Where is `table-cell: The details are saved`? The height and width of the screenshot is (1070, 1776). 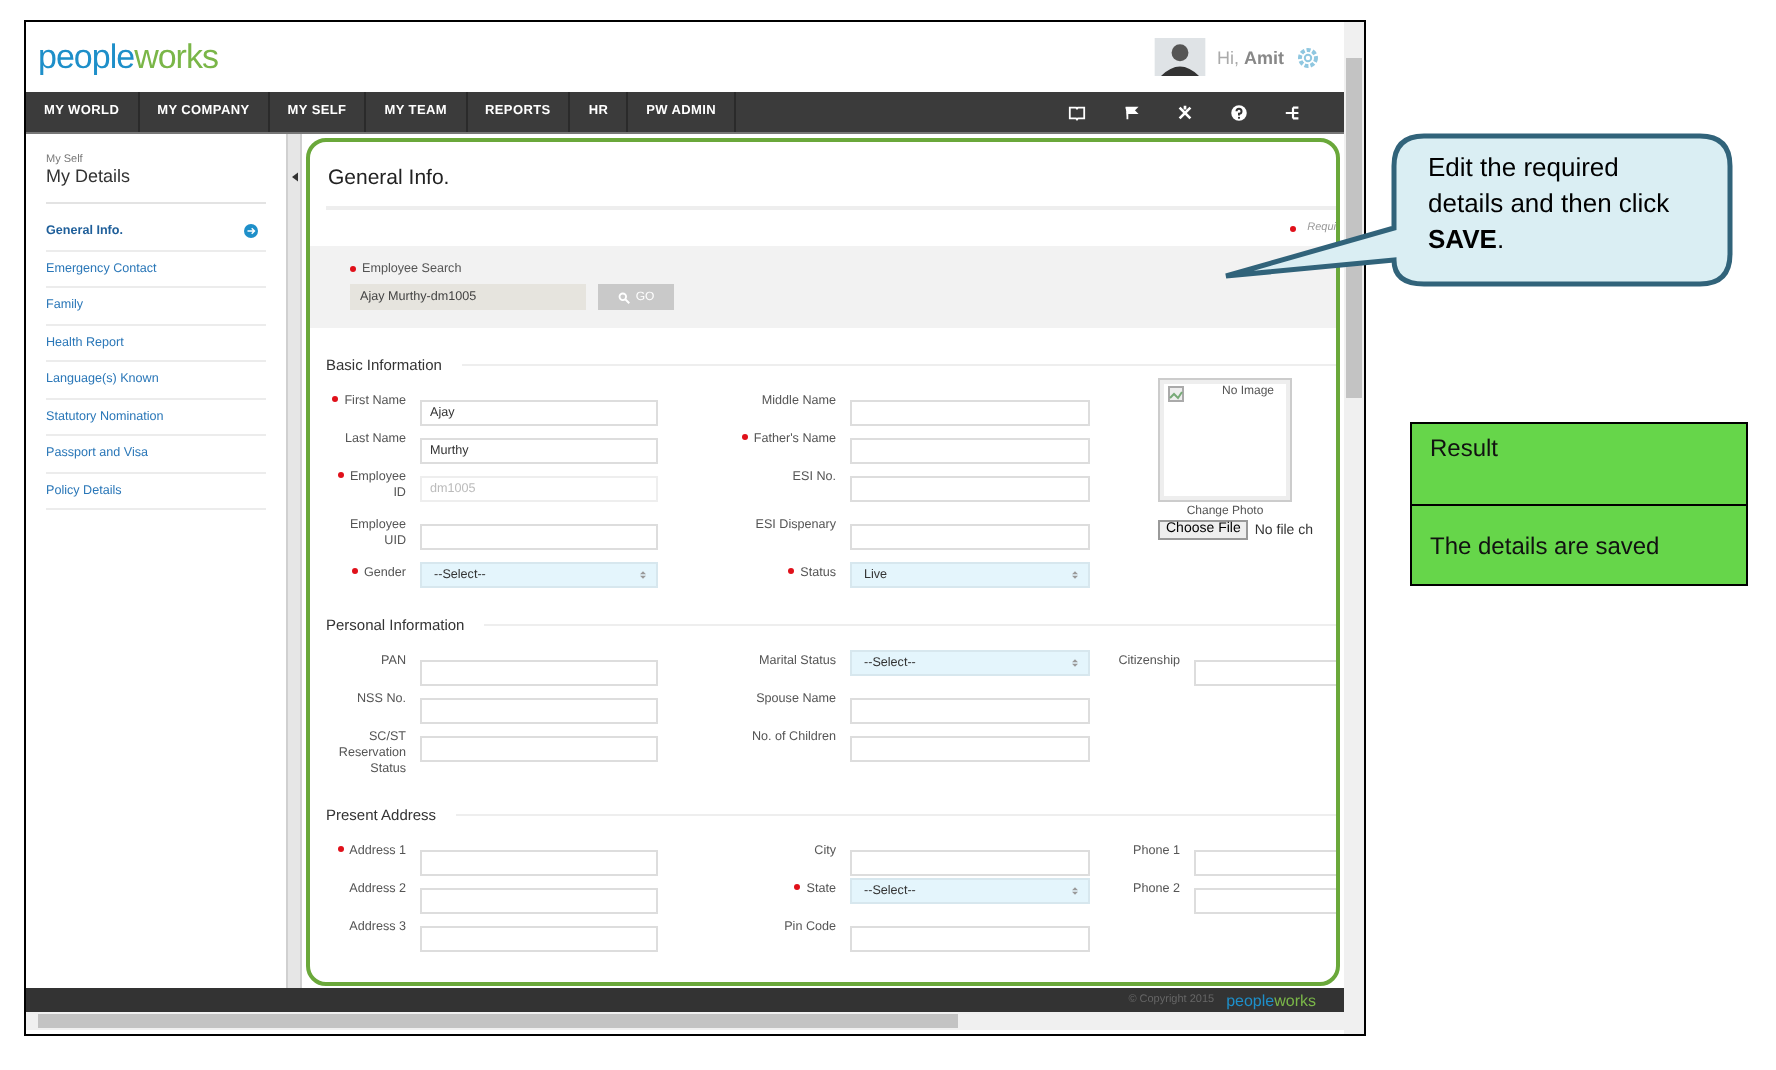
table-cell: The details are saved is located at coordinates (1579, 544).